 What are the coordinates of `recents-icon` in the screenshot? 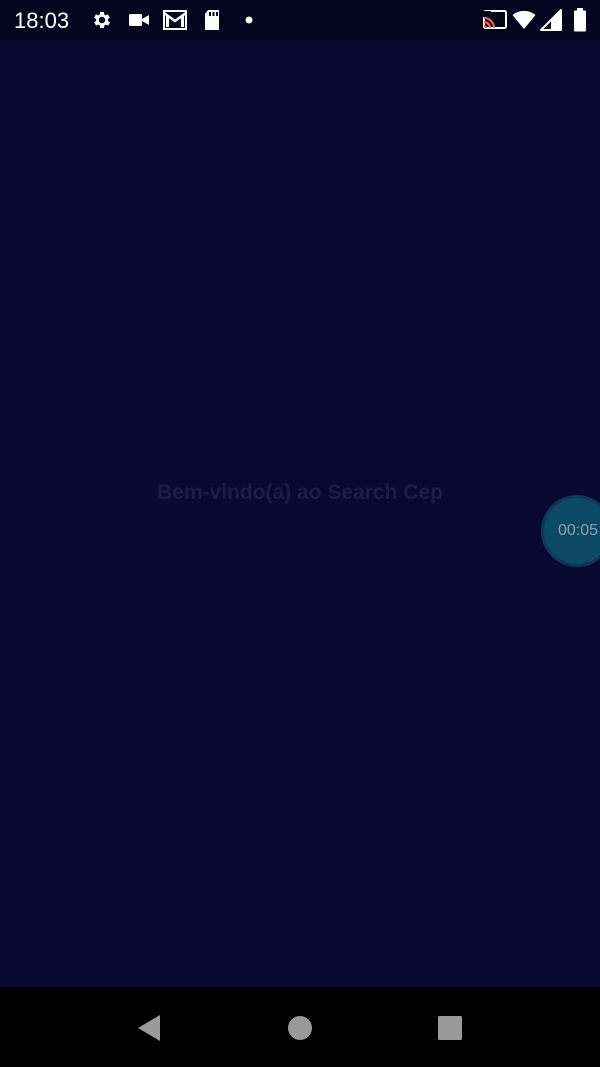 It's located at (450, 1028).